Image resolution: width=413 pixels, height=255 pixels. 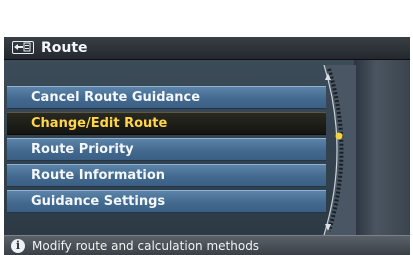 What do you see at coordinates (116, 97) in the screenshot?
I see `menu-item-label: Cancel Route Guidance` at bounding box center [116, 97].